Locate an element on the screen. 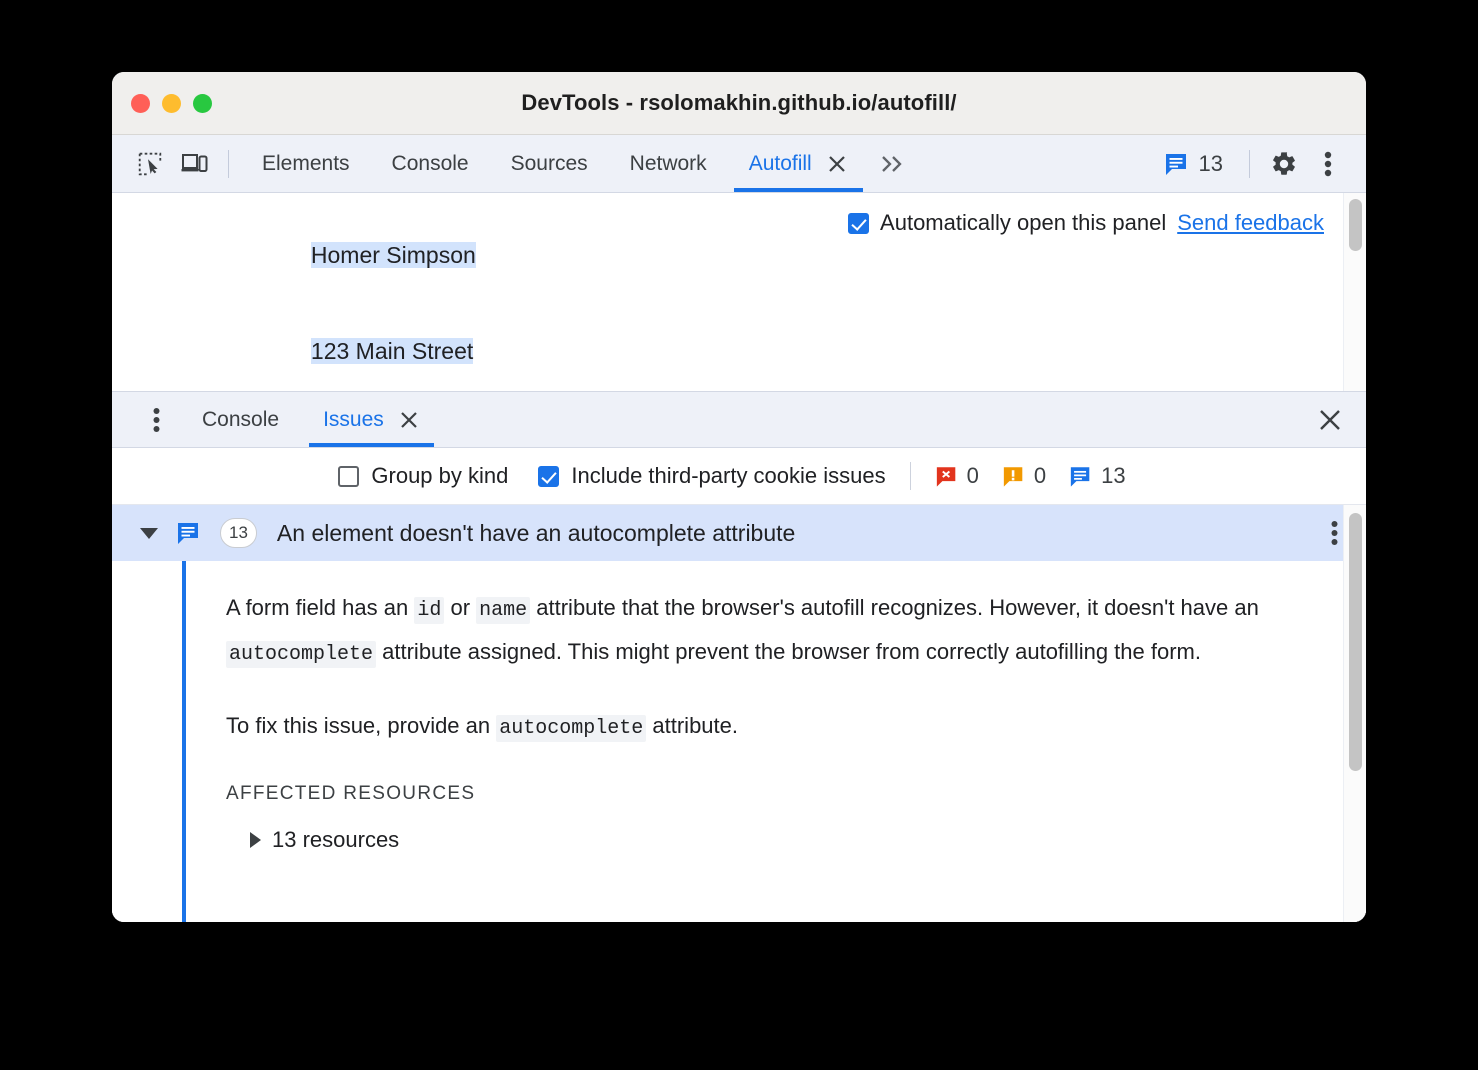 The image size is (1478, 1070). drawer-tab-console: Console is located at coordinates (240, 419).